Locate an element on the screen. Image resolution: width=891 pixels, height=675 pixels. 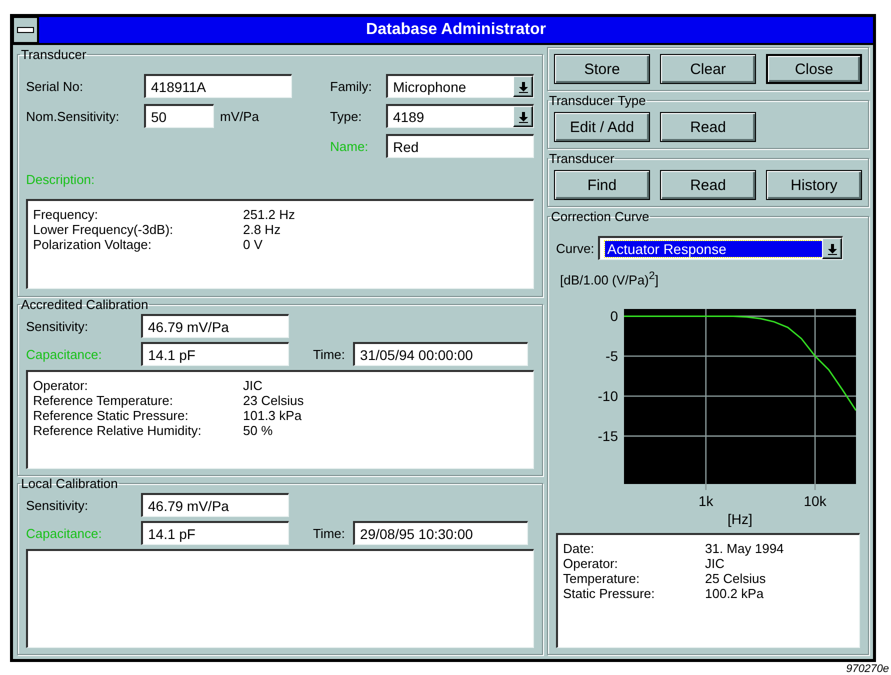
field-label: Family: is located at coordinates (351, 86).